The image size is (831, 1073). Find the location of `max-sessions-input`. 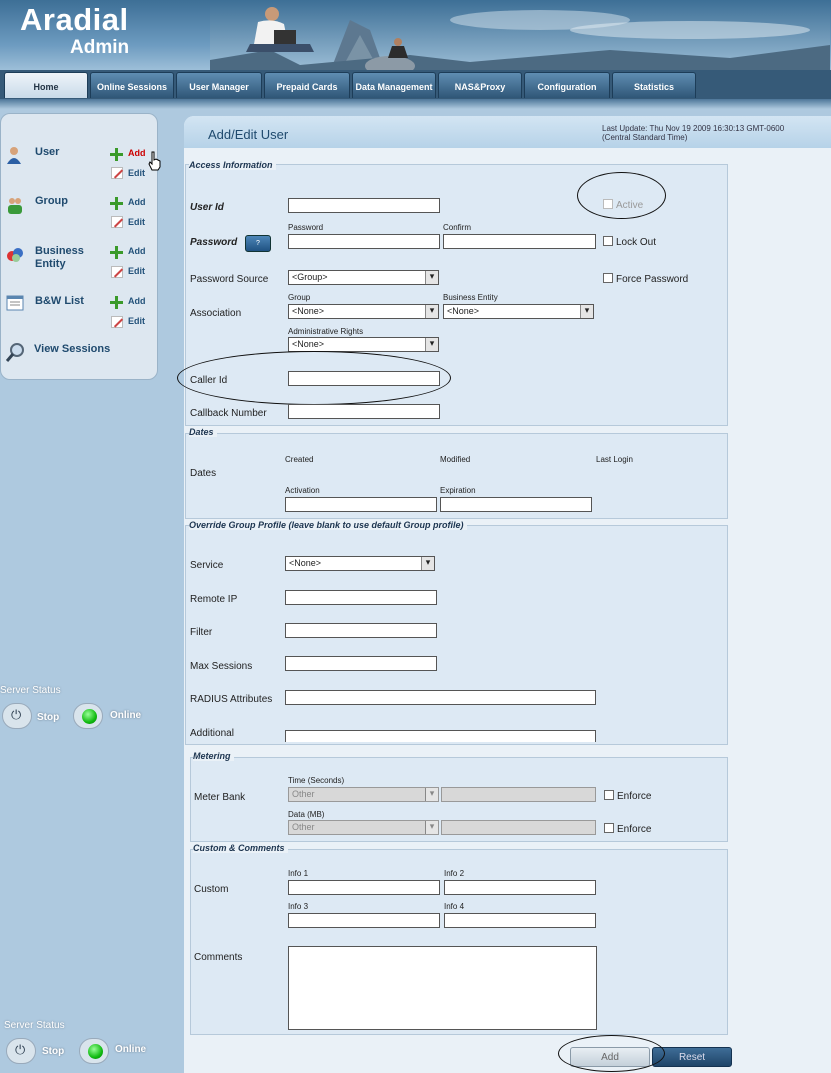

max-sessions-input is located at coordinates (361, 663).